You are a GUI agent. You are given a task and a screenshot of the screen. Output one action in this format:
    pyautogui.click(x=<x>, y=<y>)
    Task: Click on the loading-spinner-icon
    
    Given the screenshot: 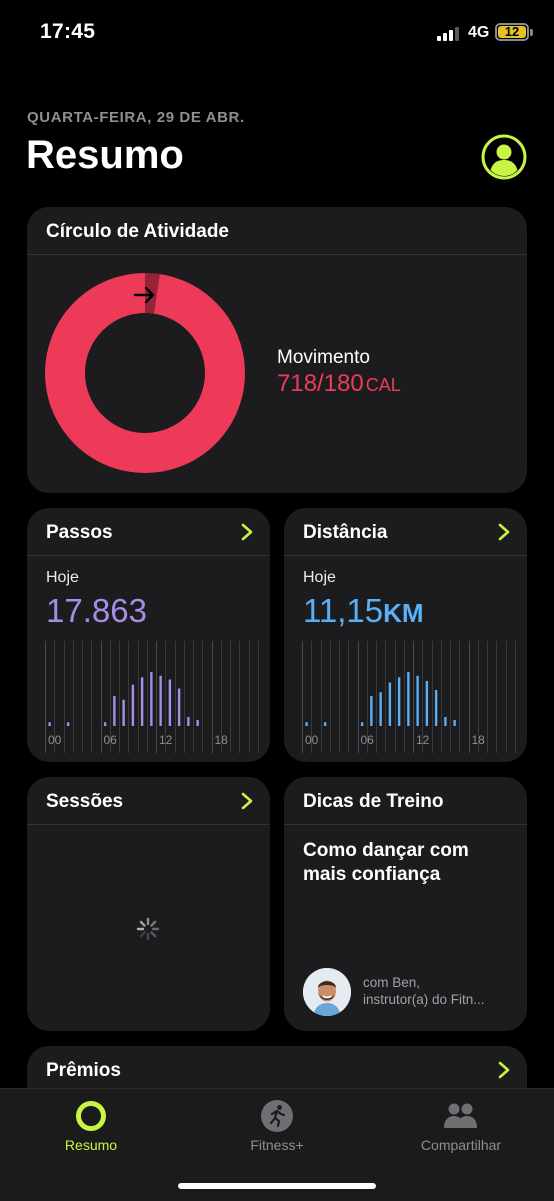 What is the action you would take?
    pyautogui.click(x=148, y=929)
    